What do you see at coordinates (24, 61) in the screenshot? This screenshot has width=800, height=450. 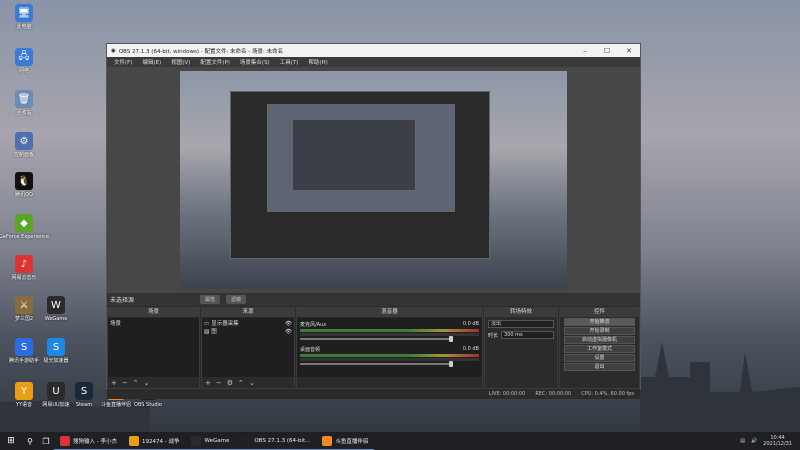 I see `desktop-icon: 🖧 网络` at bounding box center [24, 61].